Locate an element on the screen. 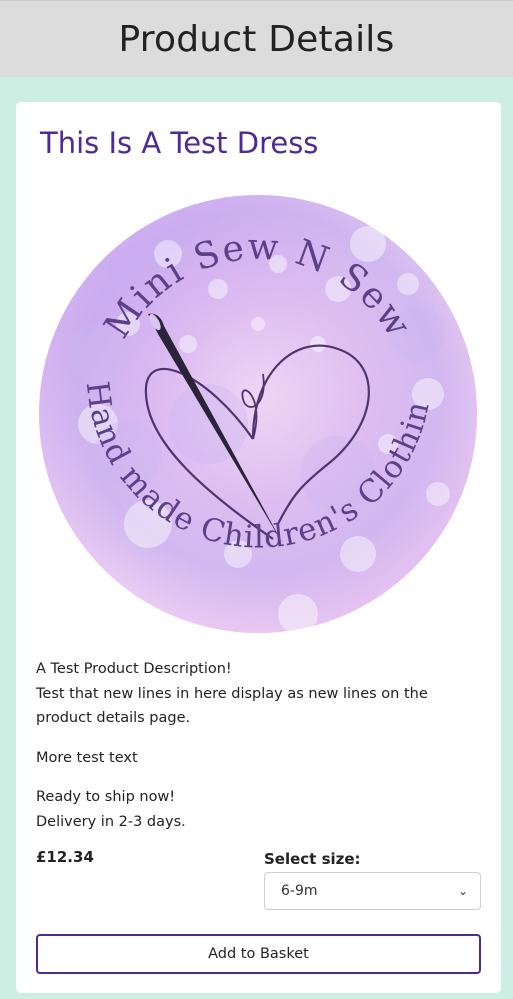 This screenshot has height=999, width=513. chevron-down-icon: ⌄ is located at coordinates (462, 891).